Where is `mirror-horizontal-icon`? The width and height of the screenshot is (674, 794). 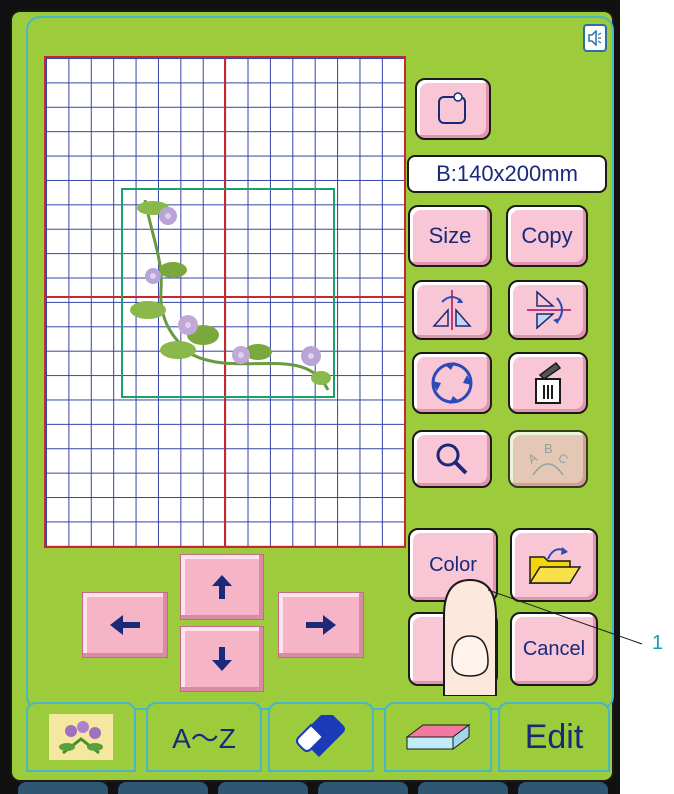
mirror-horizontal-icon is located at coordinates (452, 310).